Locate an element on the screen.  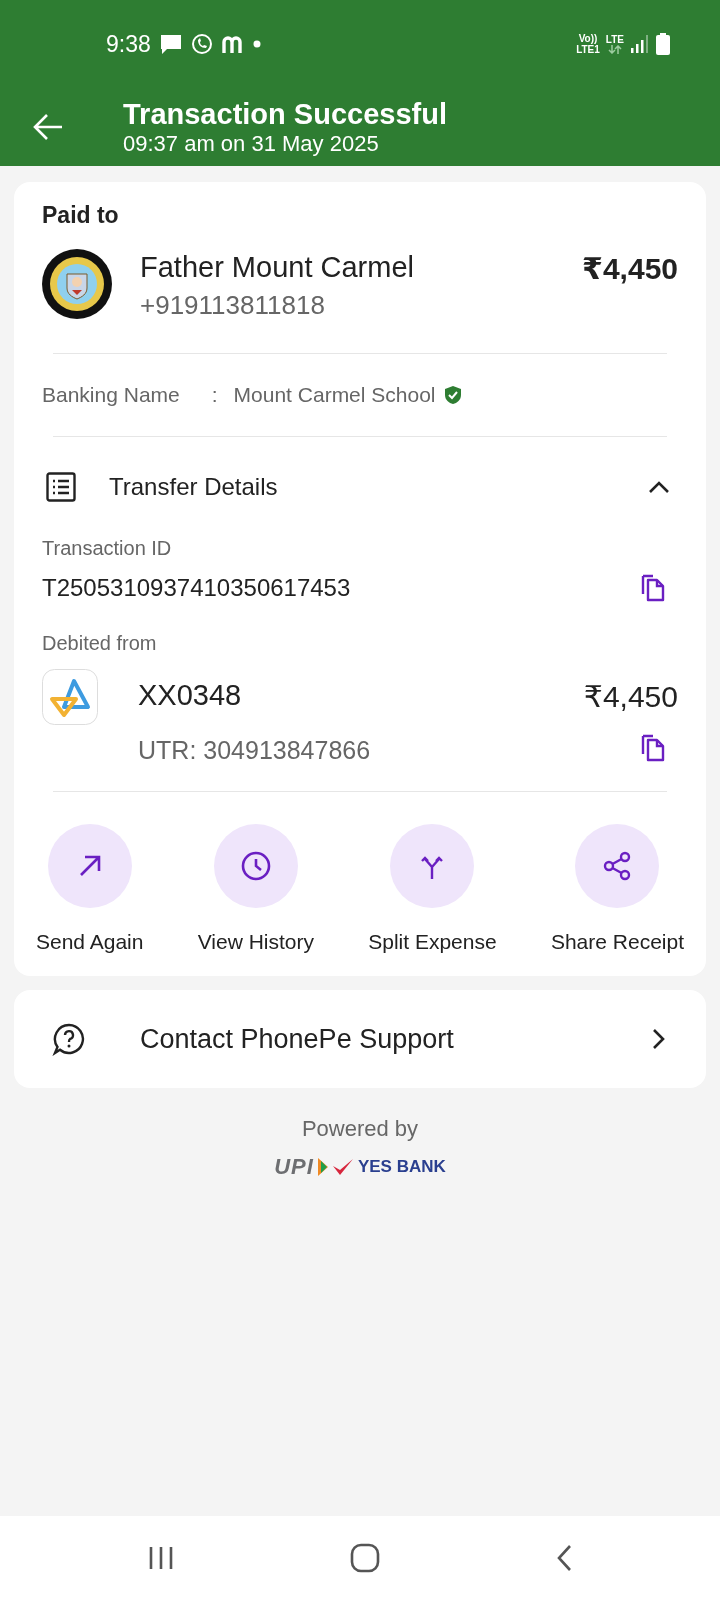
tick-icon is located at coordinates (342, 1167).